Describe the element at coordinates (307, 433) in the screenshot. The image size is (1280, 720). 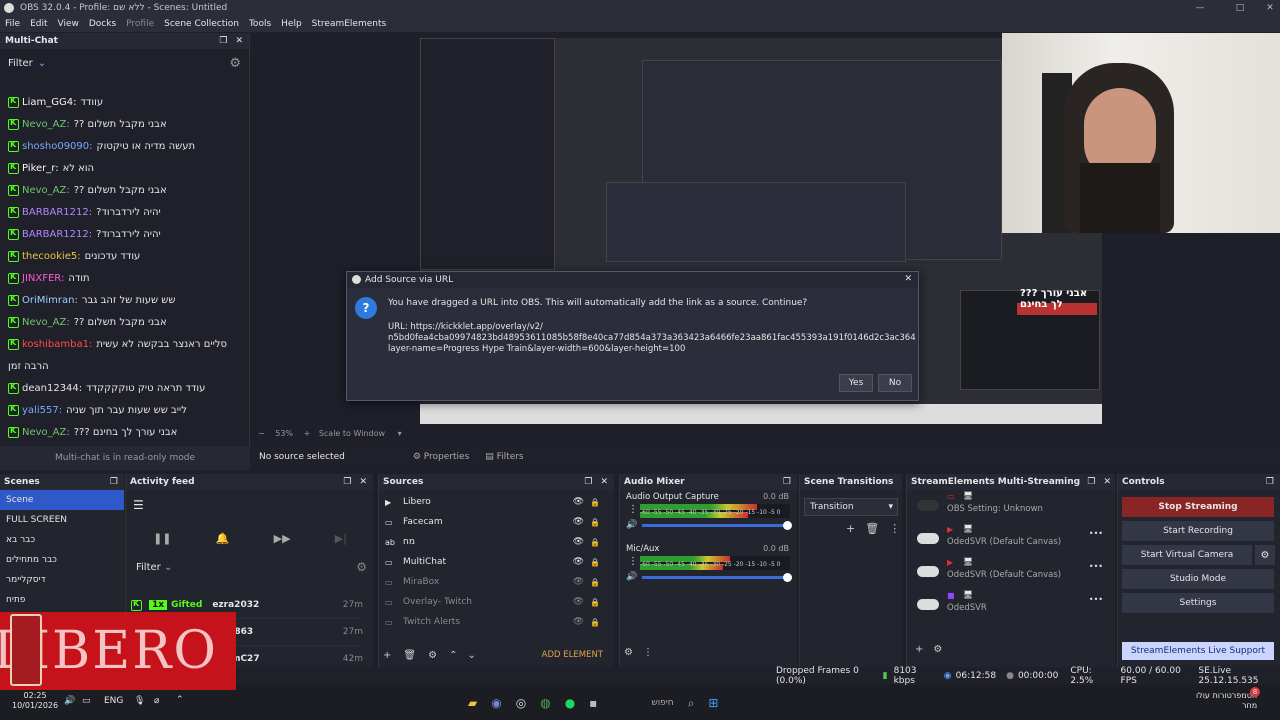
I see `zoom-plus-icon: +` at that location.